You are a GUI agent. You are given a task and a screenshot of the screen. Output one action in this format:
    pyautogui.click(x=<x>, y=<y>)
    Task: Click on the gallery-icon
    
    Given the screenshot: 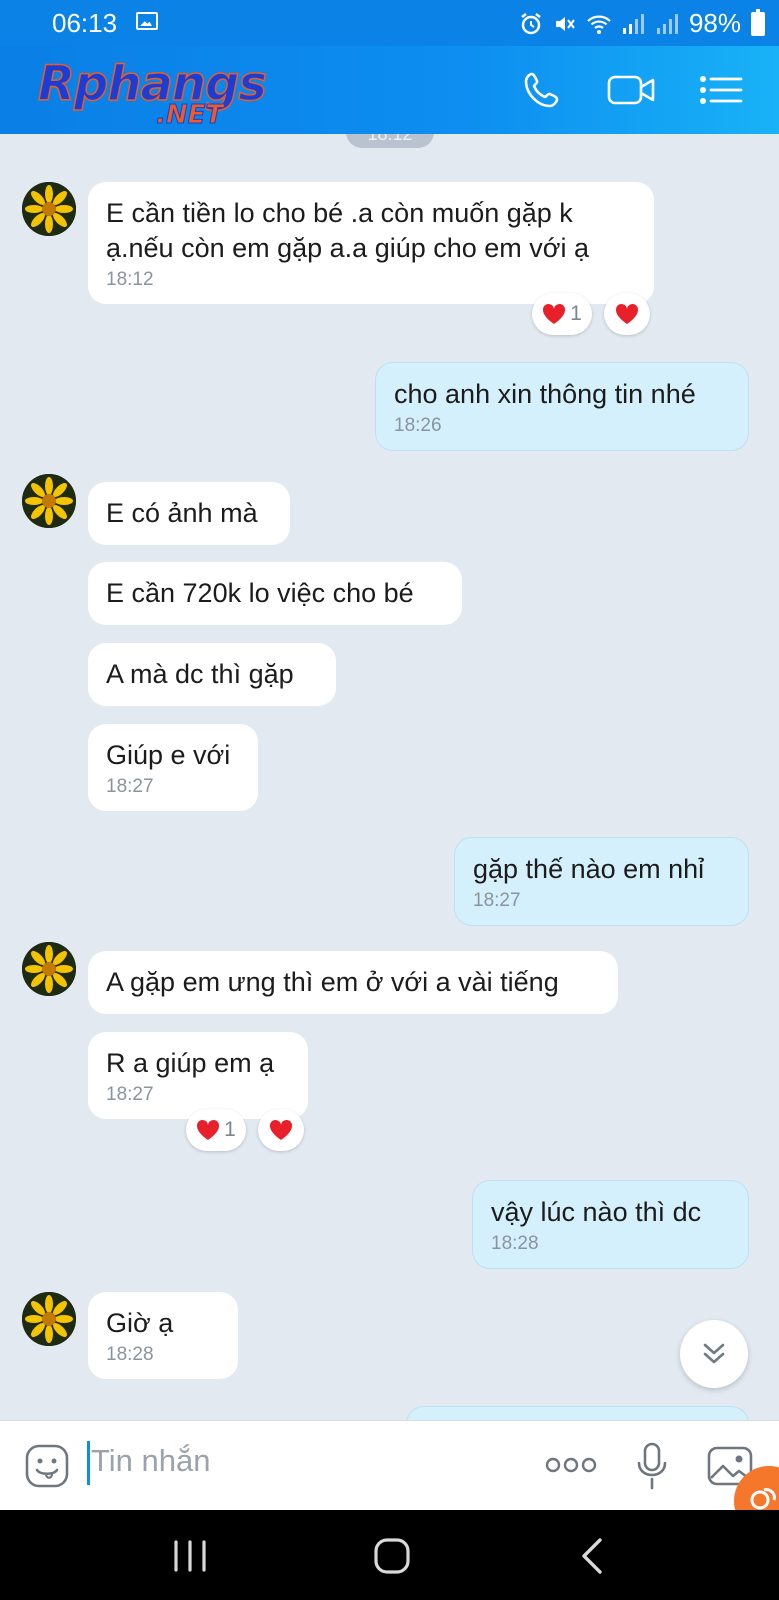 What is the action you would take?
    pyautogui.click(x=147, y=21)
    